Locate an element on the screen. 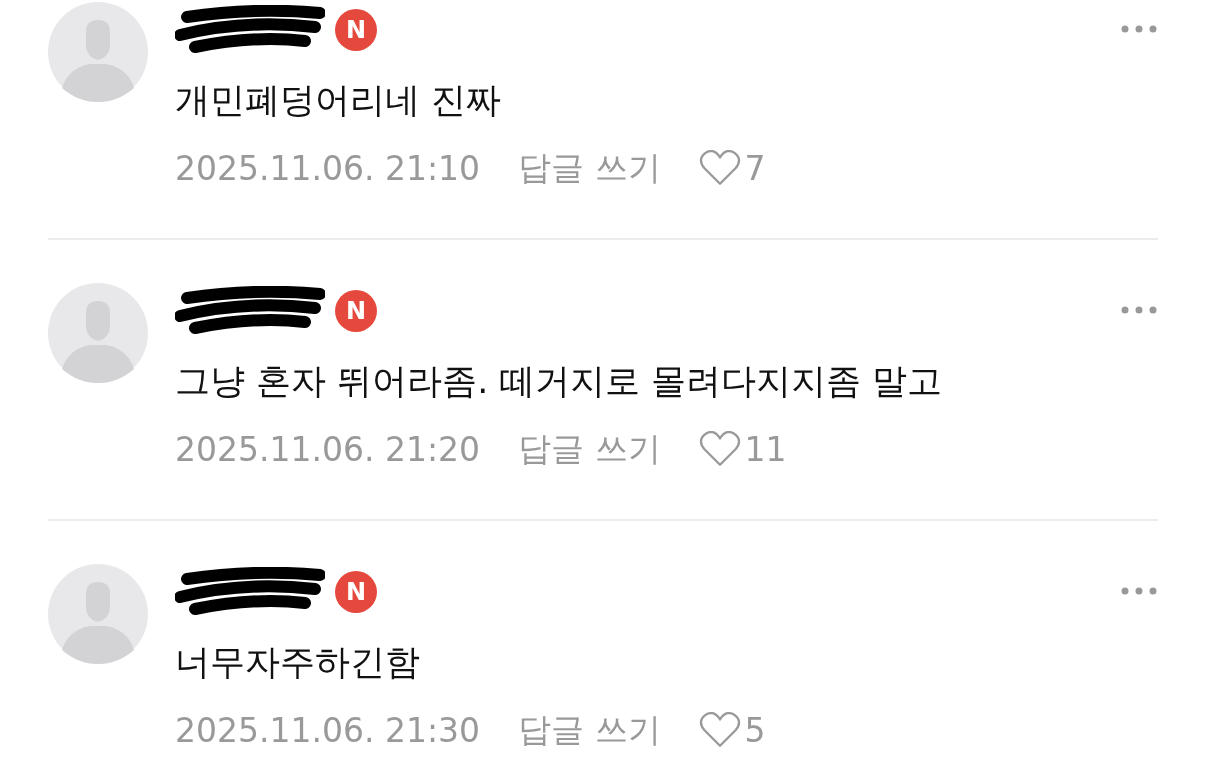 Image resolution: width=1206 pixels, height=764 pixels. comment-time: 2025.11.06. 21:20 is located at coordinates (328, 449).